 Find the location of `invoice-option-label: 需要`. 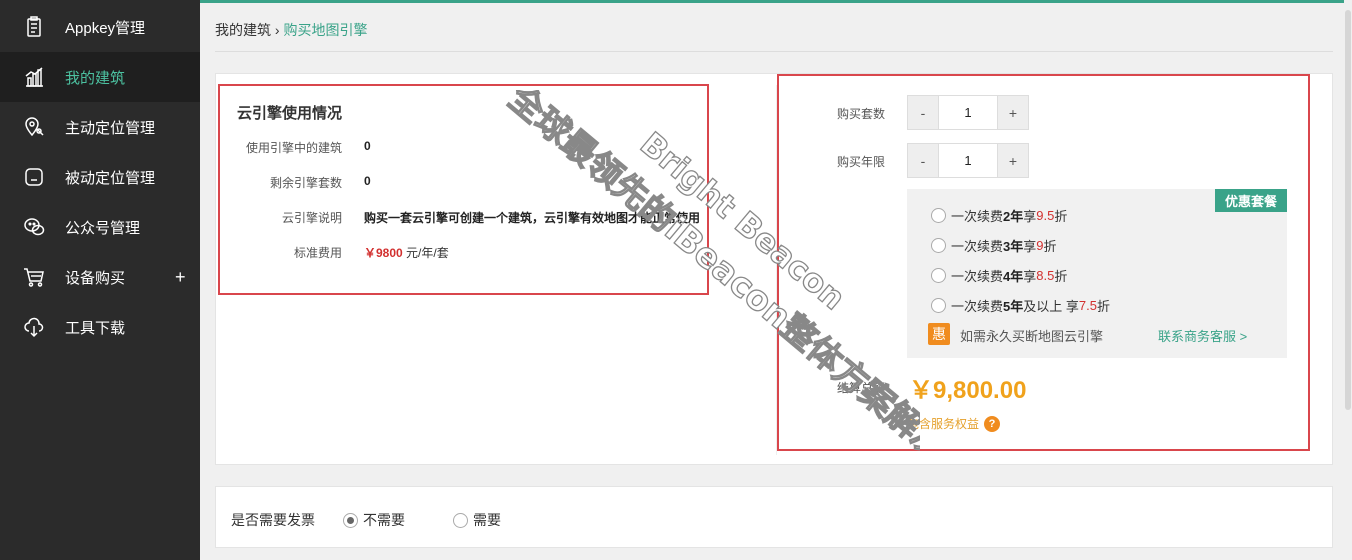

invoice-option-label: 需要 is located at coordinates (487, 520).